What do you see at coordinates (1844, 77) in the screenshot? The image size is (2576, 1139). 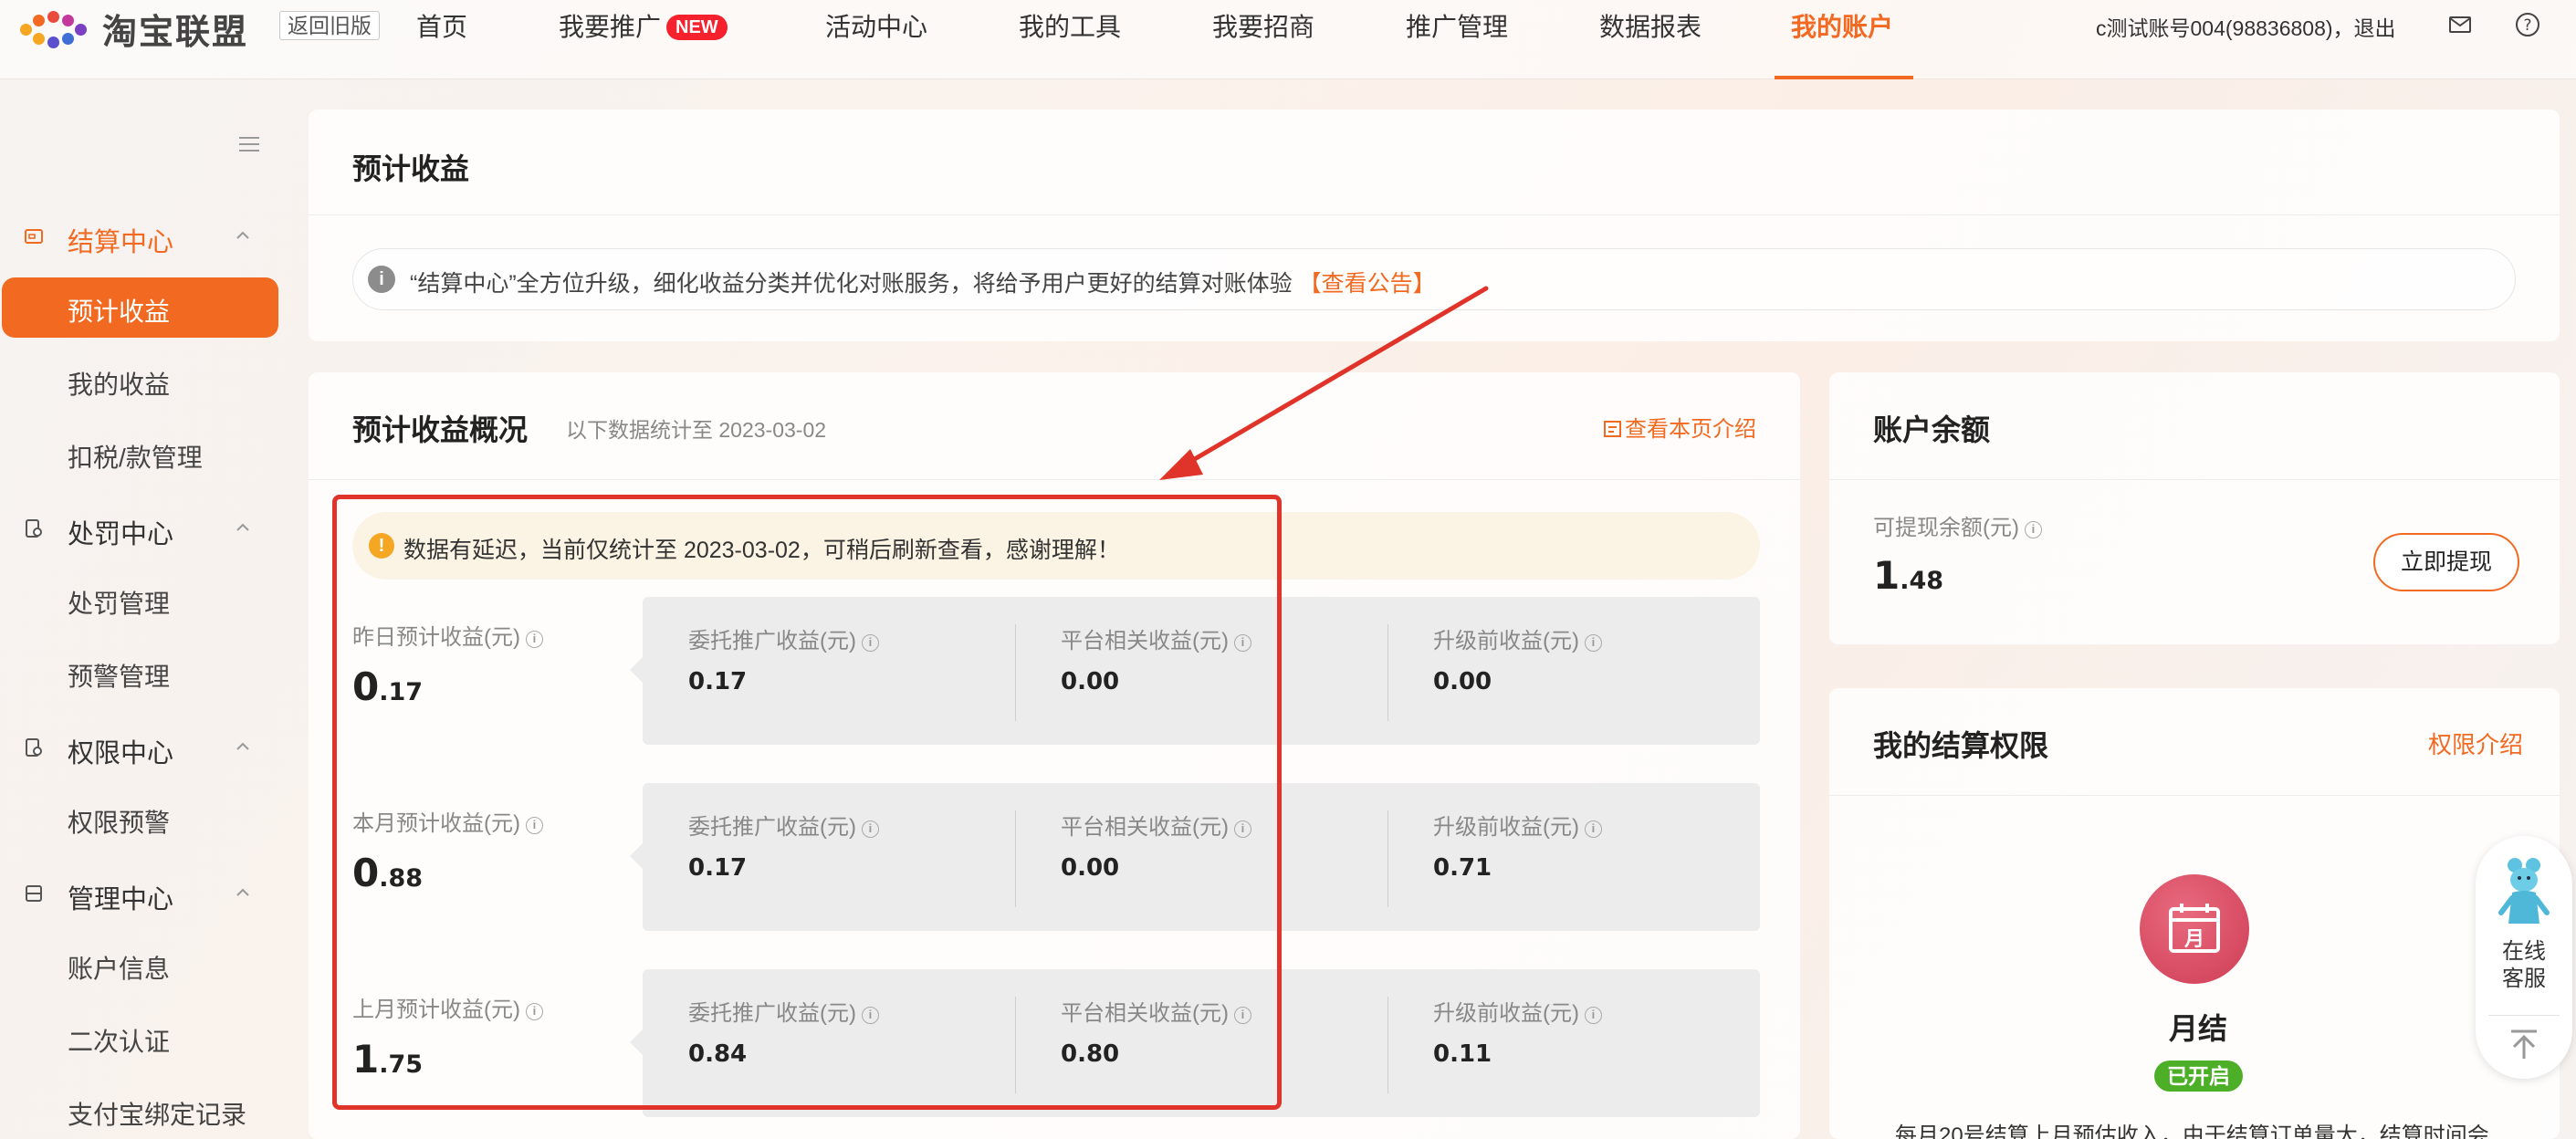 I see `nav-active-indicator` at bounding box center [1844, 77].